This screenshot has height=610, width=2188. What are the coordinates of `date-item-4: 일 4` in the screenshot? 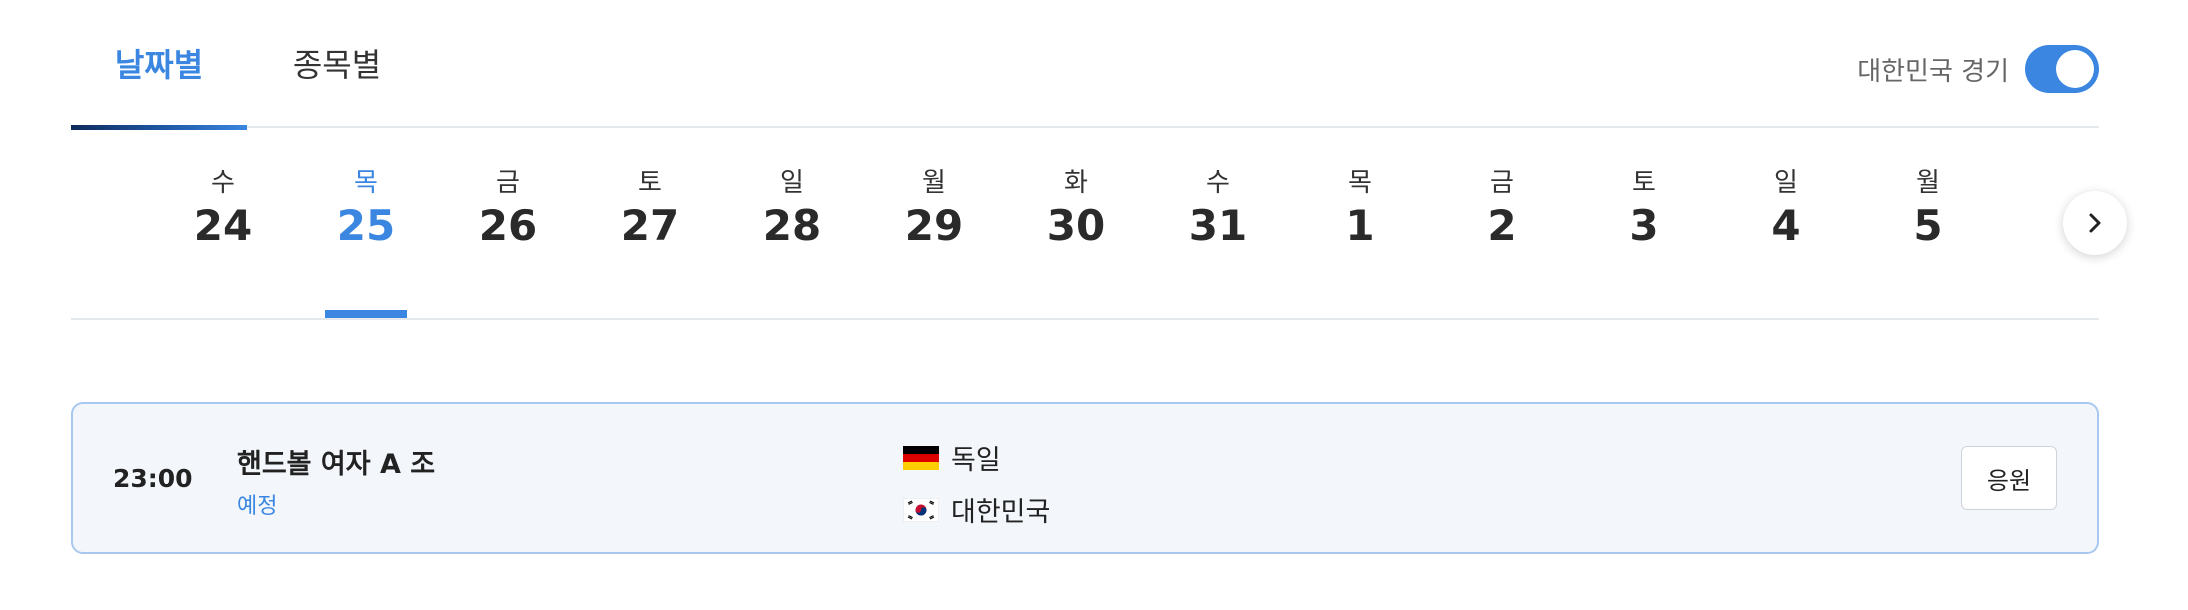 It's located at (1786, 218).